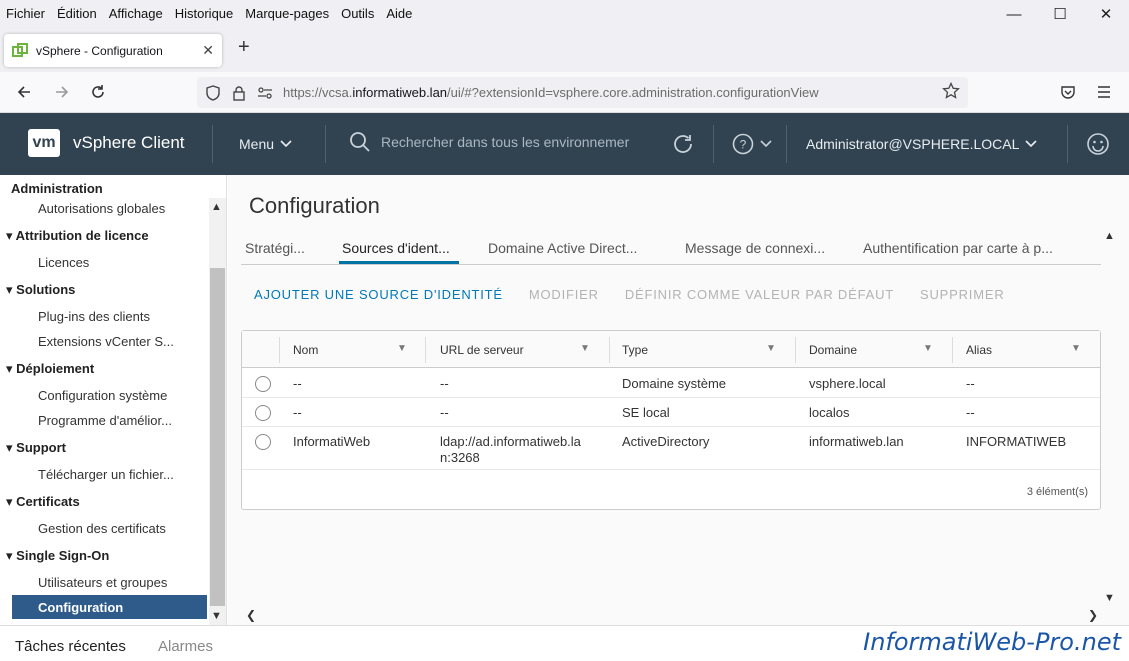 The image size is (1129, 661). What do you see at coordinates (185, 646) in the screenshot?
I see `alarms-tab: Alarmes` at bounding box center [185, 646].